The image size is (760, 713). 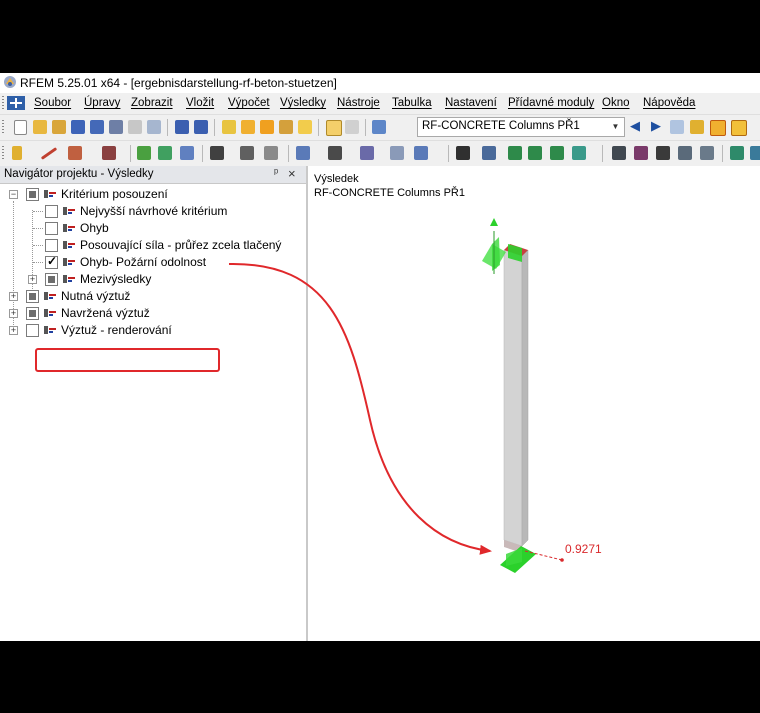 What do you see at coordinates (292, 173) in the screenshot?
I see `close-icon: ×` at bounding box center [292, 173].